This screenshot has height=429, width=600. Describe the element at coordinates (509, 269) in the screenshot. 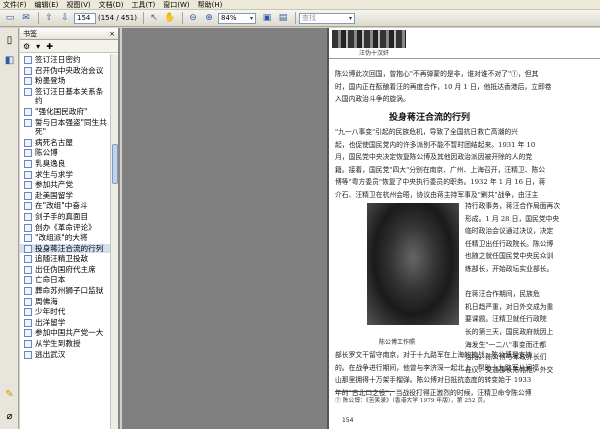

I see `text-line: 练部长，开始政坛实业部长。` at that location.